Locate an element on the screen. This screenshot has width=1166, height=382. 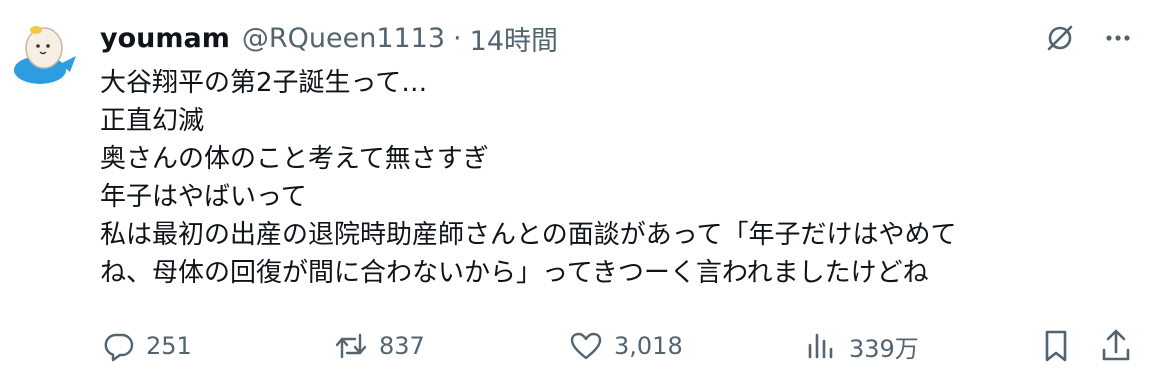
tweet-line: ね、母体の回復が間に合わないから」ってきつーく言われましたけどね is located at coordinates (514, 273).